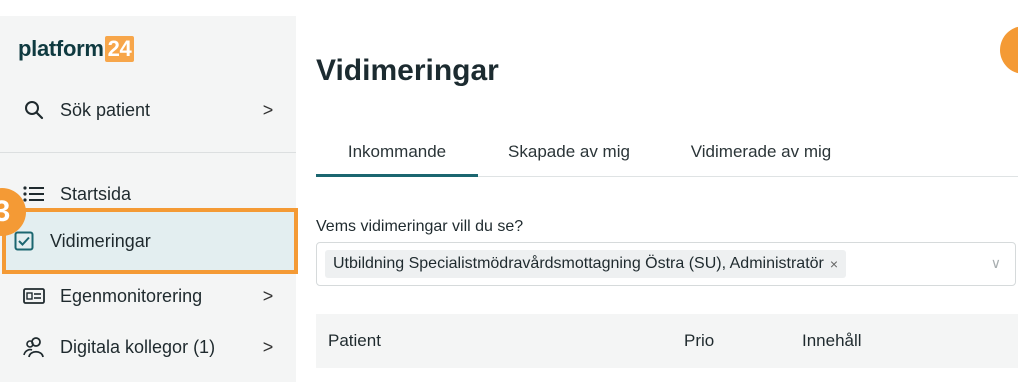 The height and width of the screenshot is (382, 1018). Describe the element at coordinates (34, 194) in the screenshot. I see `list-icon` at that location.